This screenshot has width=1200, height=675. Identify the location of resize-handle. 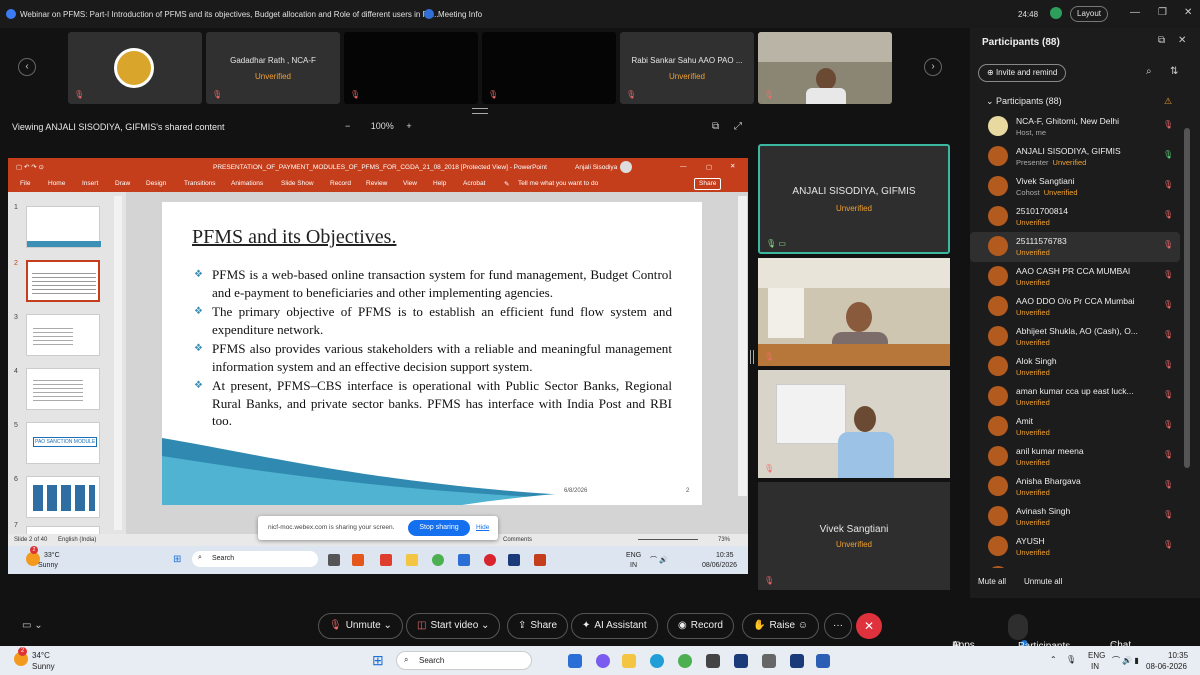
(480, 111).